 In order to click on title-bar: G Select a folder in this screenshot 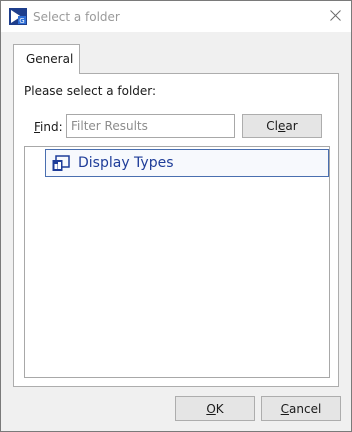, I will do `click(176, 16)`.